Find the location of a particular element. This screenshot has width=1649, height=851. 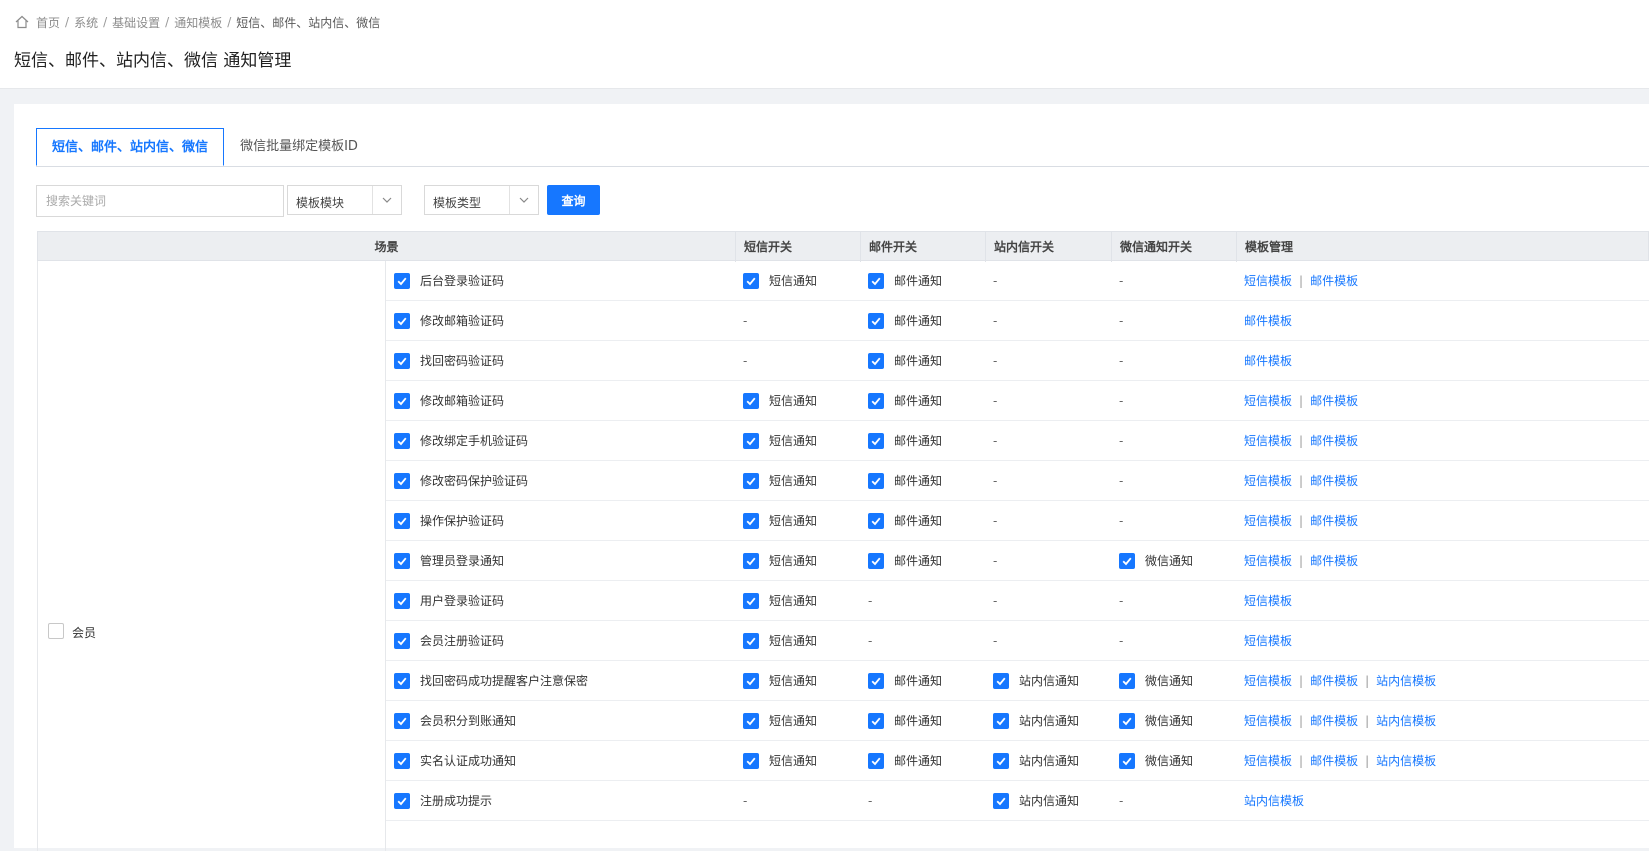

query-button: 查询 is located at coordinates (573, 200).